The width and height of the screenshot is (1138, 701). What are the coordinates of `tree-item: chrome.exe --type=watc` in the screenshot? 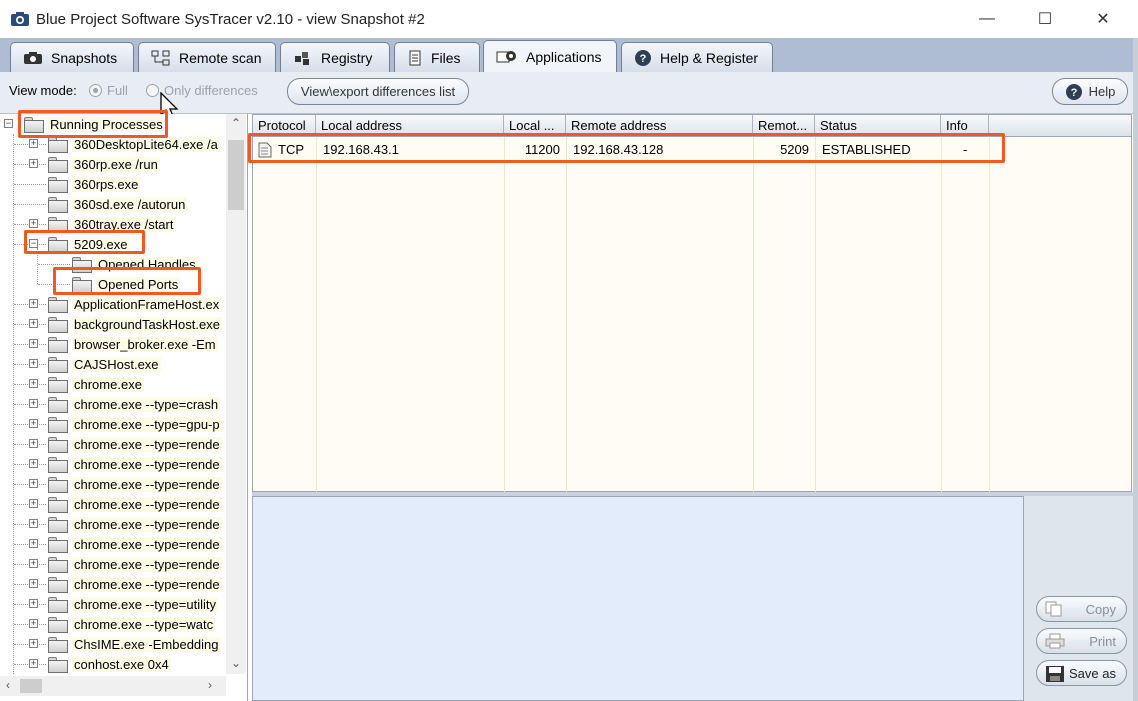 It's located at (132, 624).